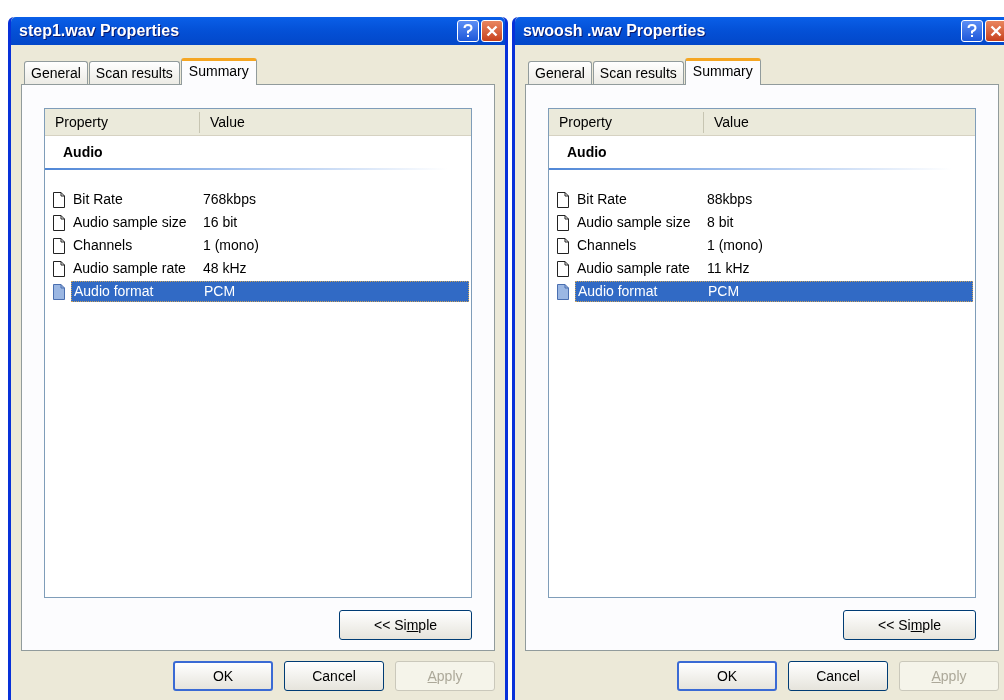  What do you see at coordinates (774, 268) in the screenshot?
I see `list-row: Audio sample rate 11 kHz` at bounding box center [774, 268].